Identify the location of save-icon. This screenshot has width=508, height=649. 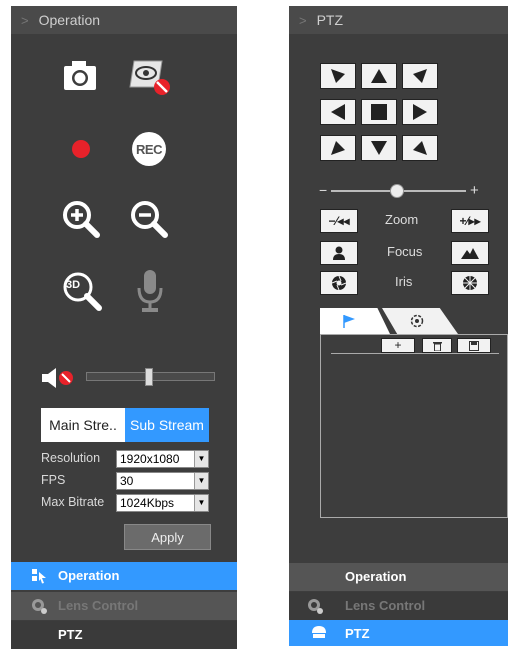
(474, 345).